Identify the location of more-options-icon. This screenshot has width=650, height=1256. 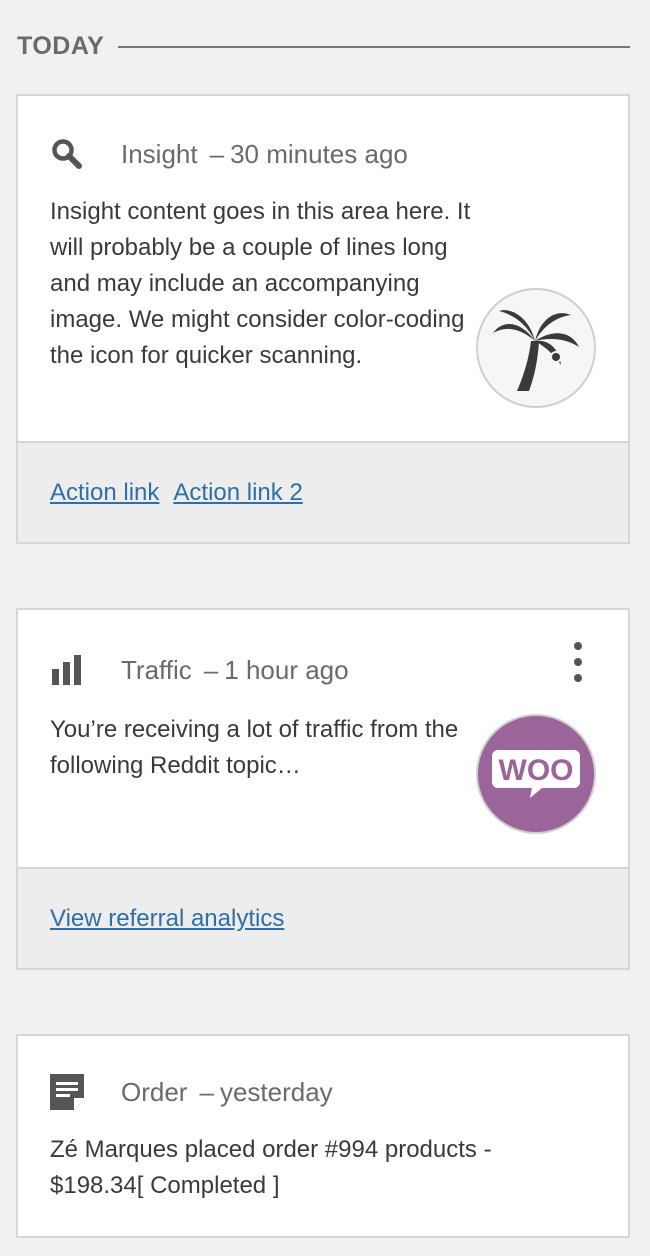
(578, 662).